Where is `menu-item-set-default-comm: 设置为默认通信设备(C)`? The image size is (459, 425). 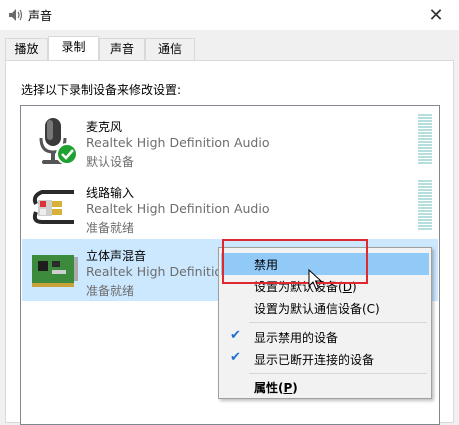 menu-item-set-default-comm: 设置为默认通信设备(C) is located at coordinates (325, 308).